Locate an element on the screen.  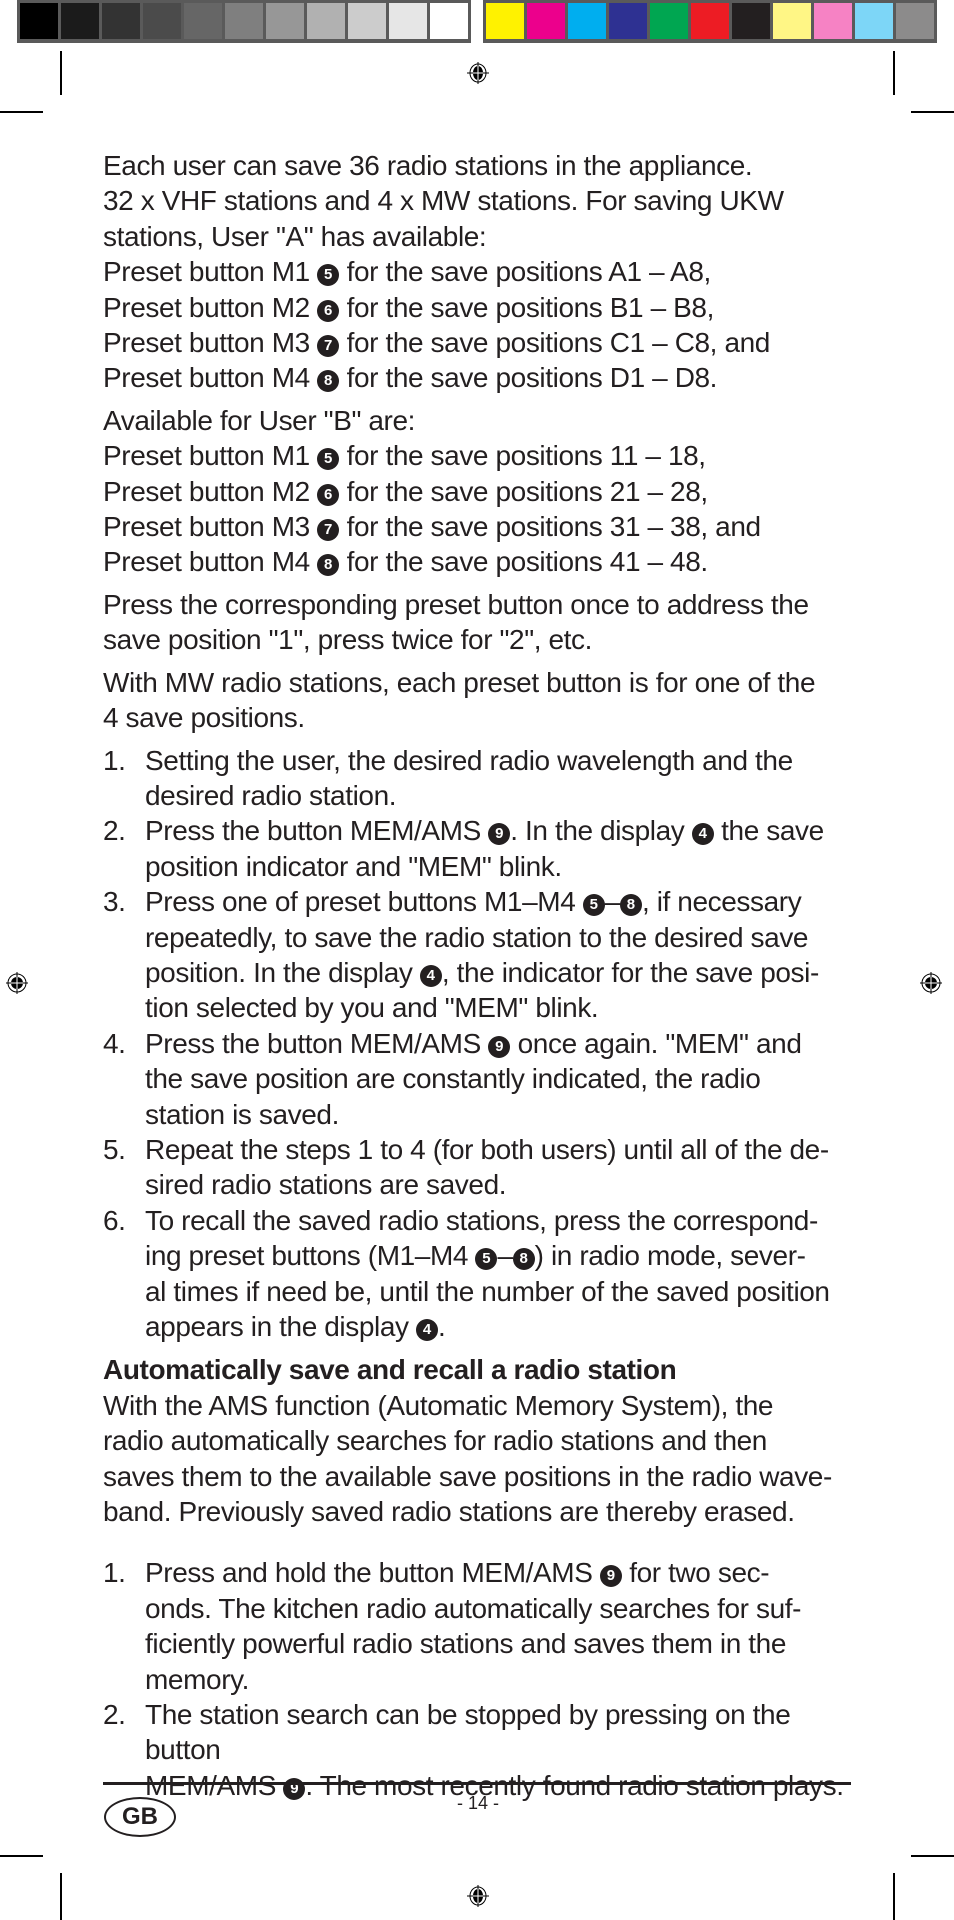
crop-mark-top-right-horizontal is located at coordinates (932, 112).